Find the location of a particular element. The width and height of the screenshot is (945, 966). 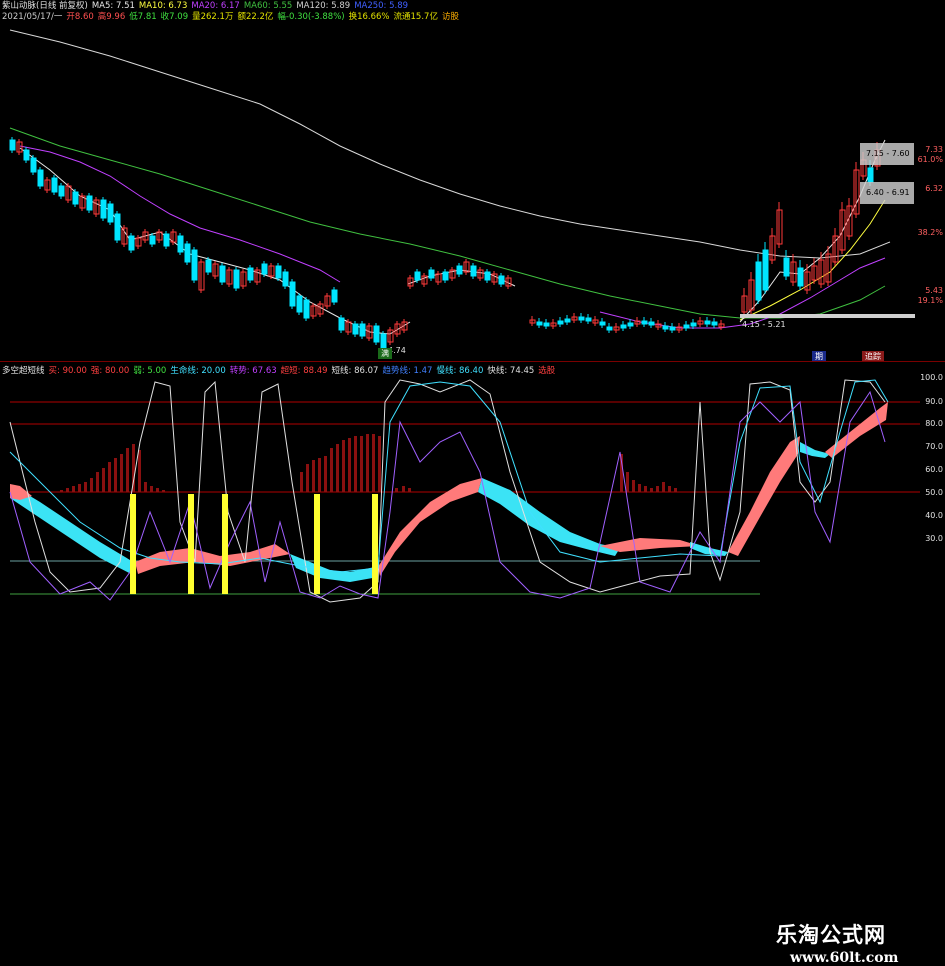

ribbon-cyan-mid is located at coordinates (334, 568).